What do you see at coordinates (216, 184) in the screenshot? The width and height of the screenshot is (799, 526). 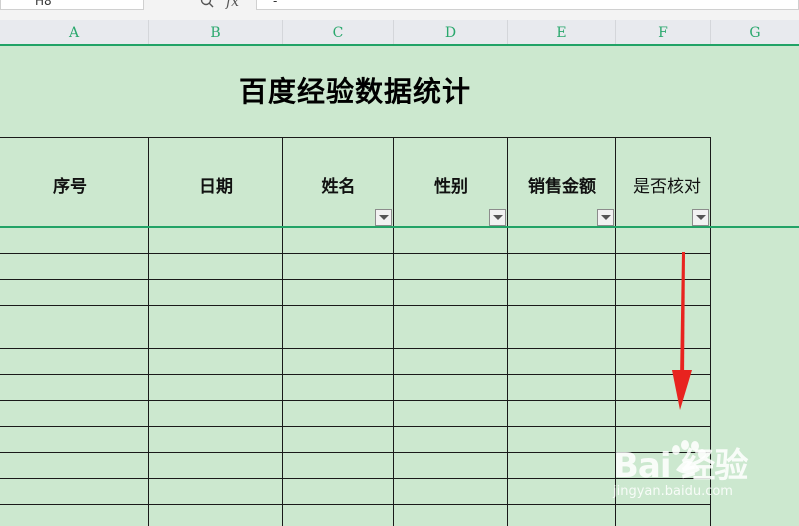 I see `header-cell-date: 日期` at bounding box center [216, 184].